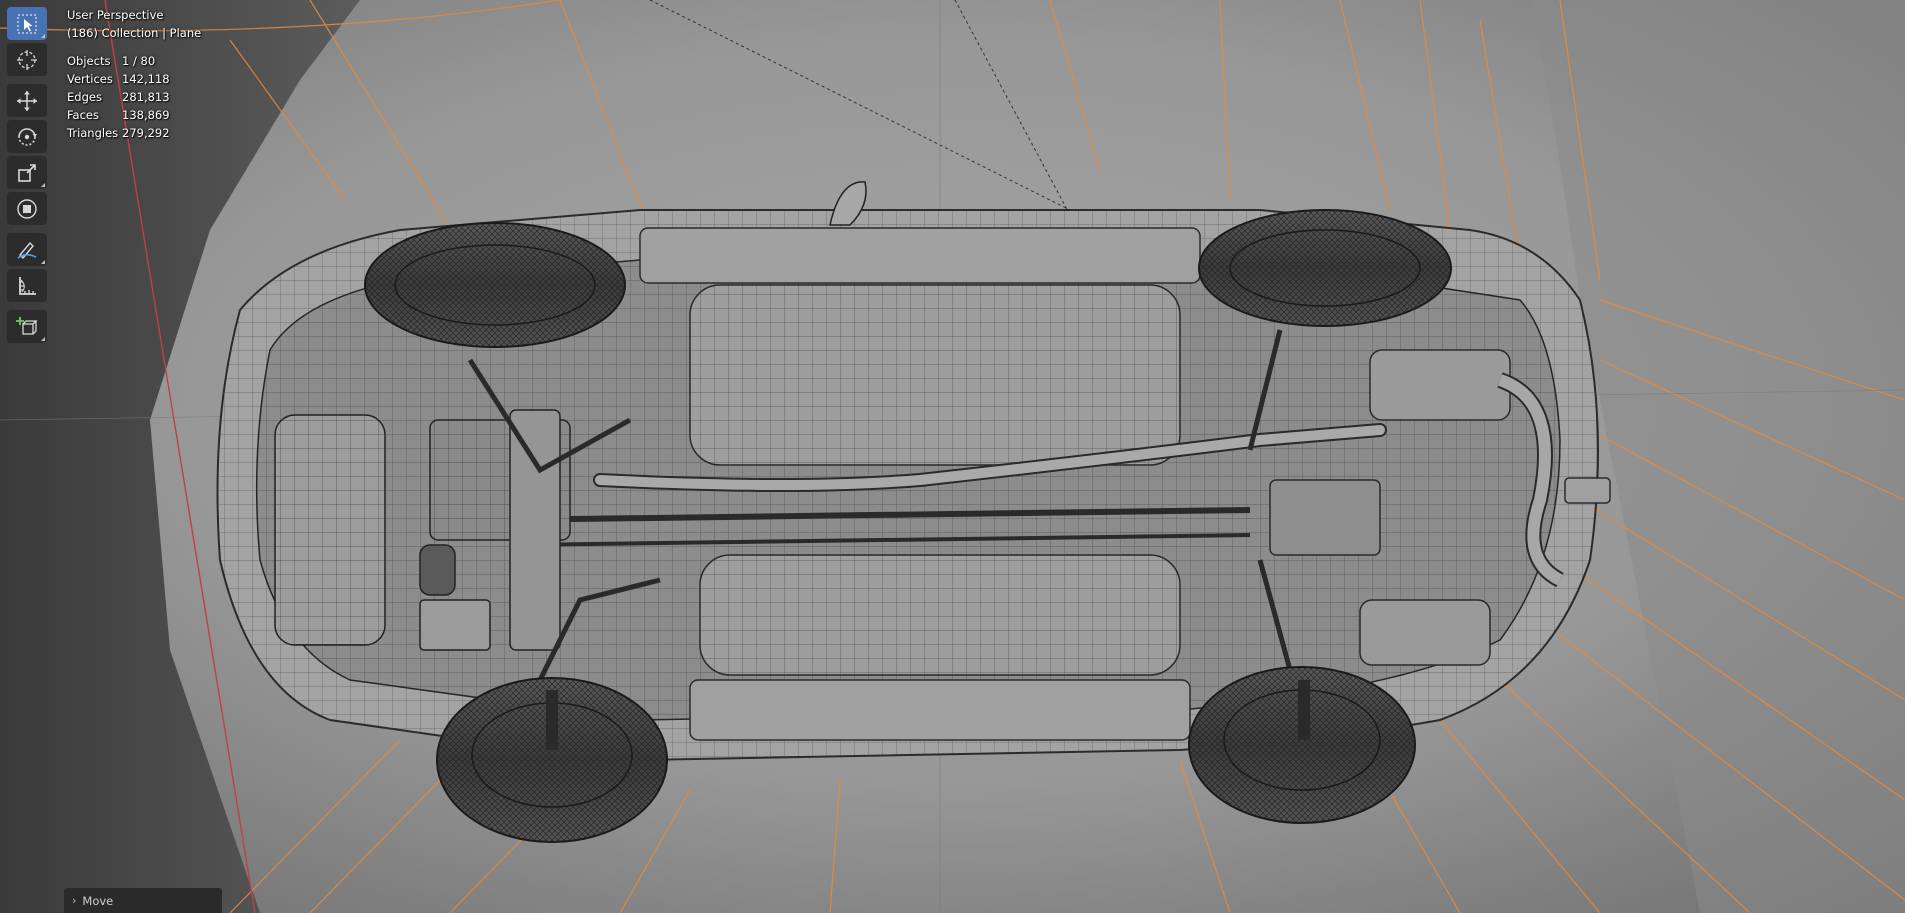 Image resolution: width=1905 pixels, height=913 pixels. Describe the element at coordinates (83, 115) in the screenshot. I see `stat-faces-label: Faces` at that location.